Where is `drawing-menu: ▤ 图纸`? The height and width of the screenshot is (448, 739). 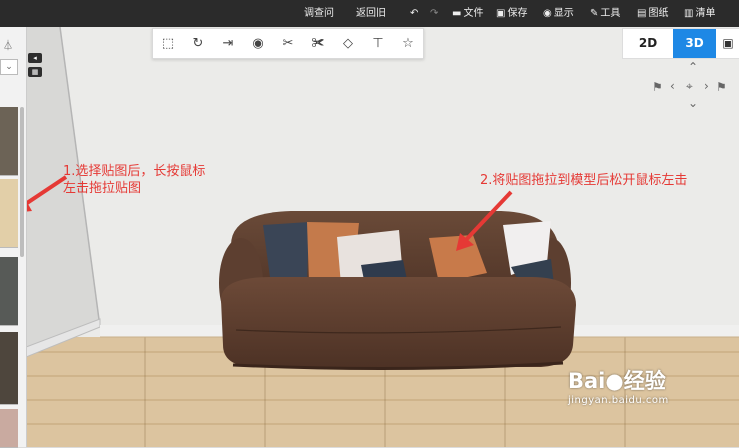
drawing-menu: ▤ 图纸 is located at coordinates (652, 13).